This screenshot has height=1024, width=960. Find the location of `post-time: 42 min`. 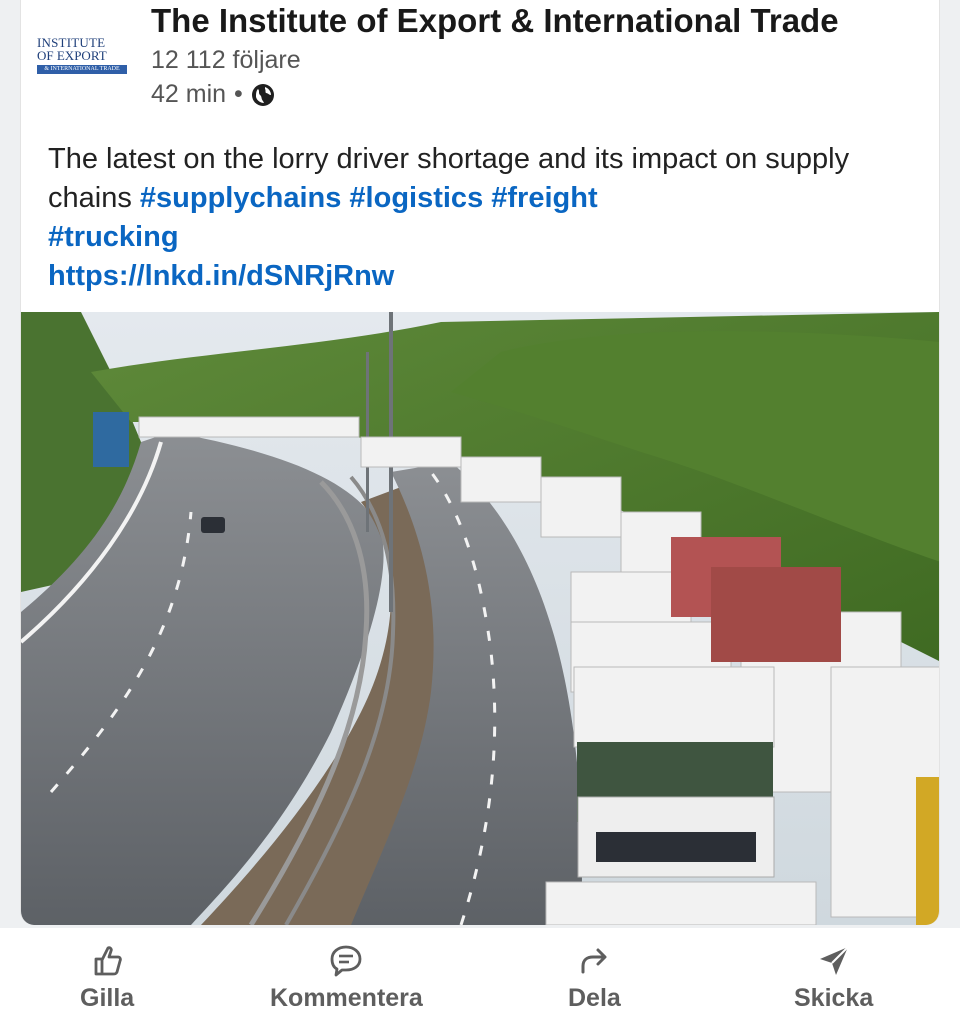

post-time: 42 min is located at coordinates (189, 94).